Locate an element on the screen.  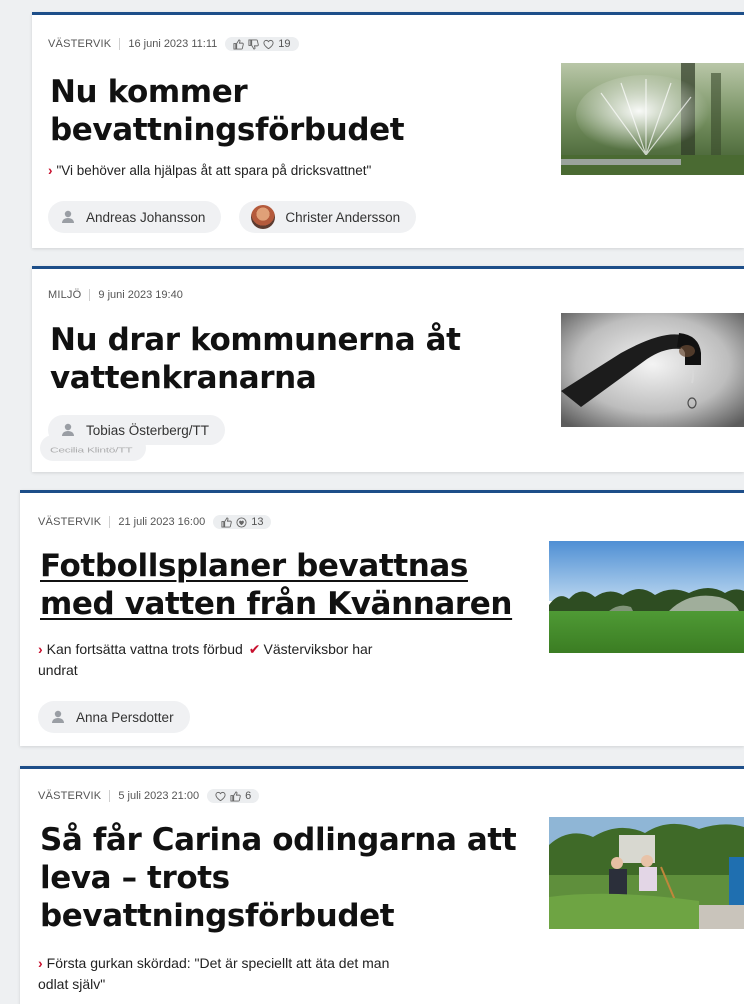
author-name: Anna Persdotter is located at coordinates (125, 717).